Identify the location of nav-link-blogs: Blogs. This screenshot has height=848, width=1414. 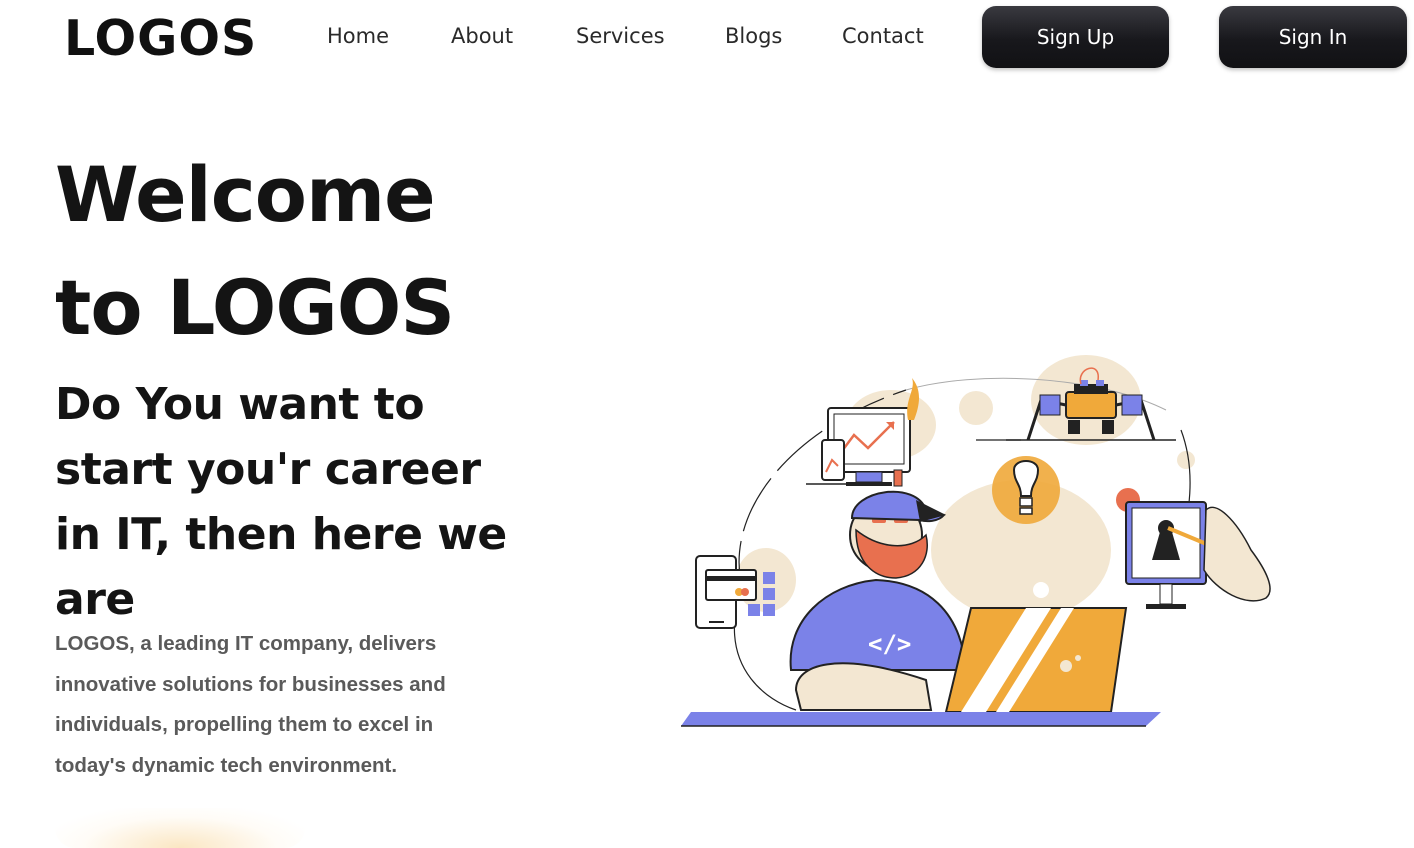
(753, 36).